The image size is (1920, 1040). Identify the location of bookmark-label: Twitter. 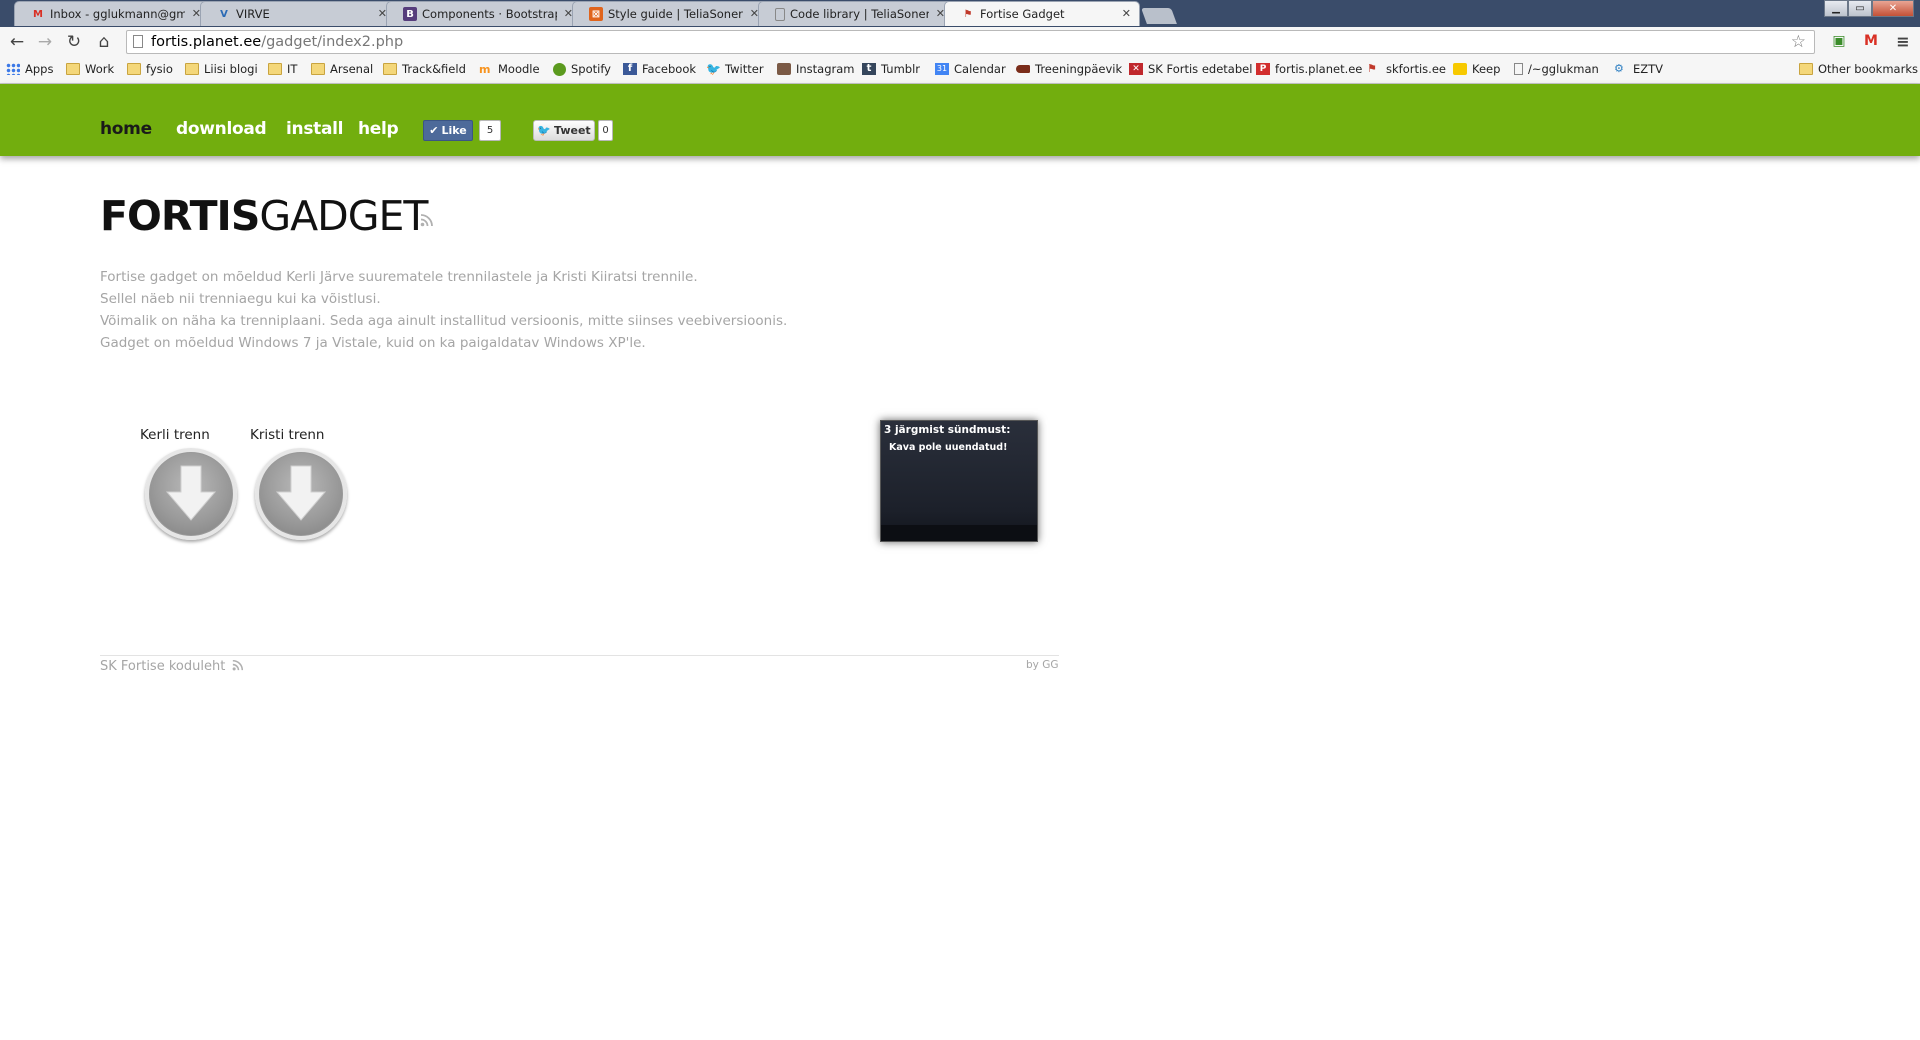
(744, 69).